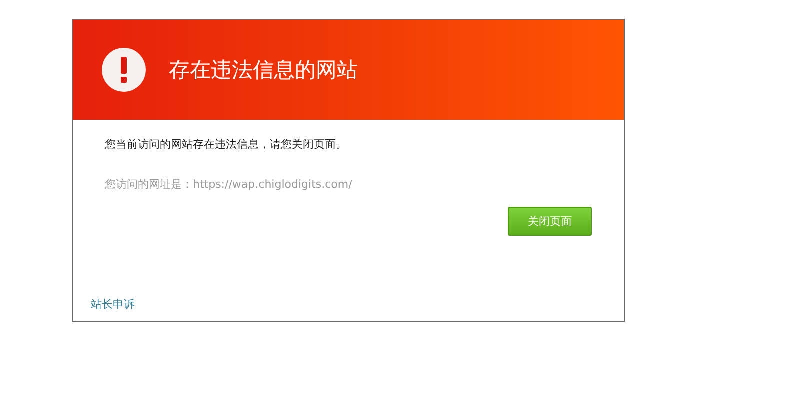 This screenshot has width=800, height=400. What do you see at coordinates (263, 70) in the screenshot?
I see `dialog-title: 存在违法信息的网站` at bounding box center [263, 70].